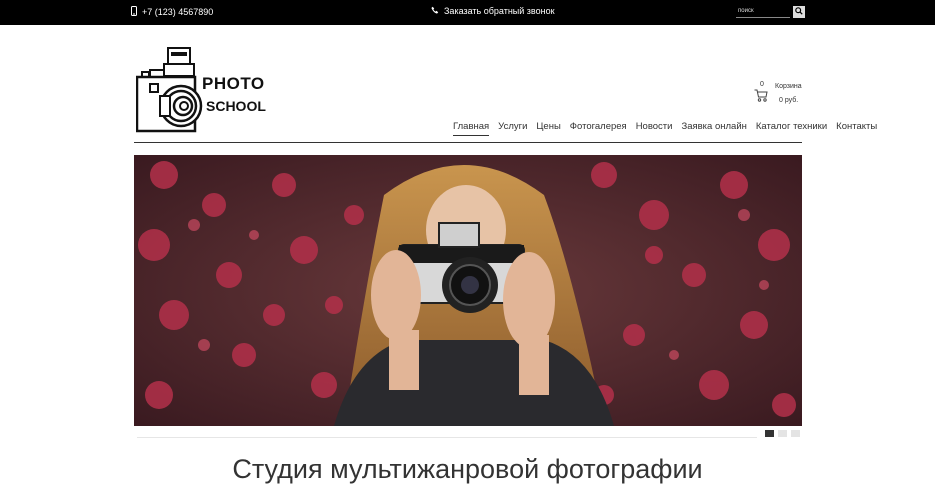 The image size is (935, 485). What do you see at coordinates (654, 128) in the screenshot?
I see `nav-item-news: Новости` at bounding box center [654, 128].